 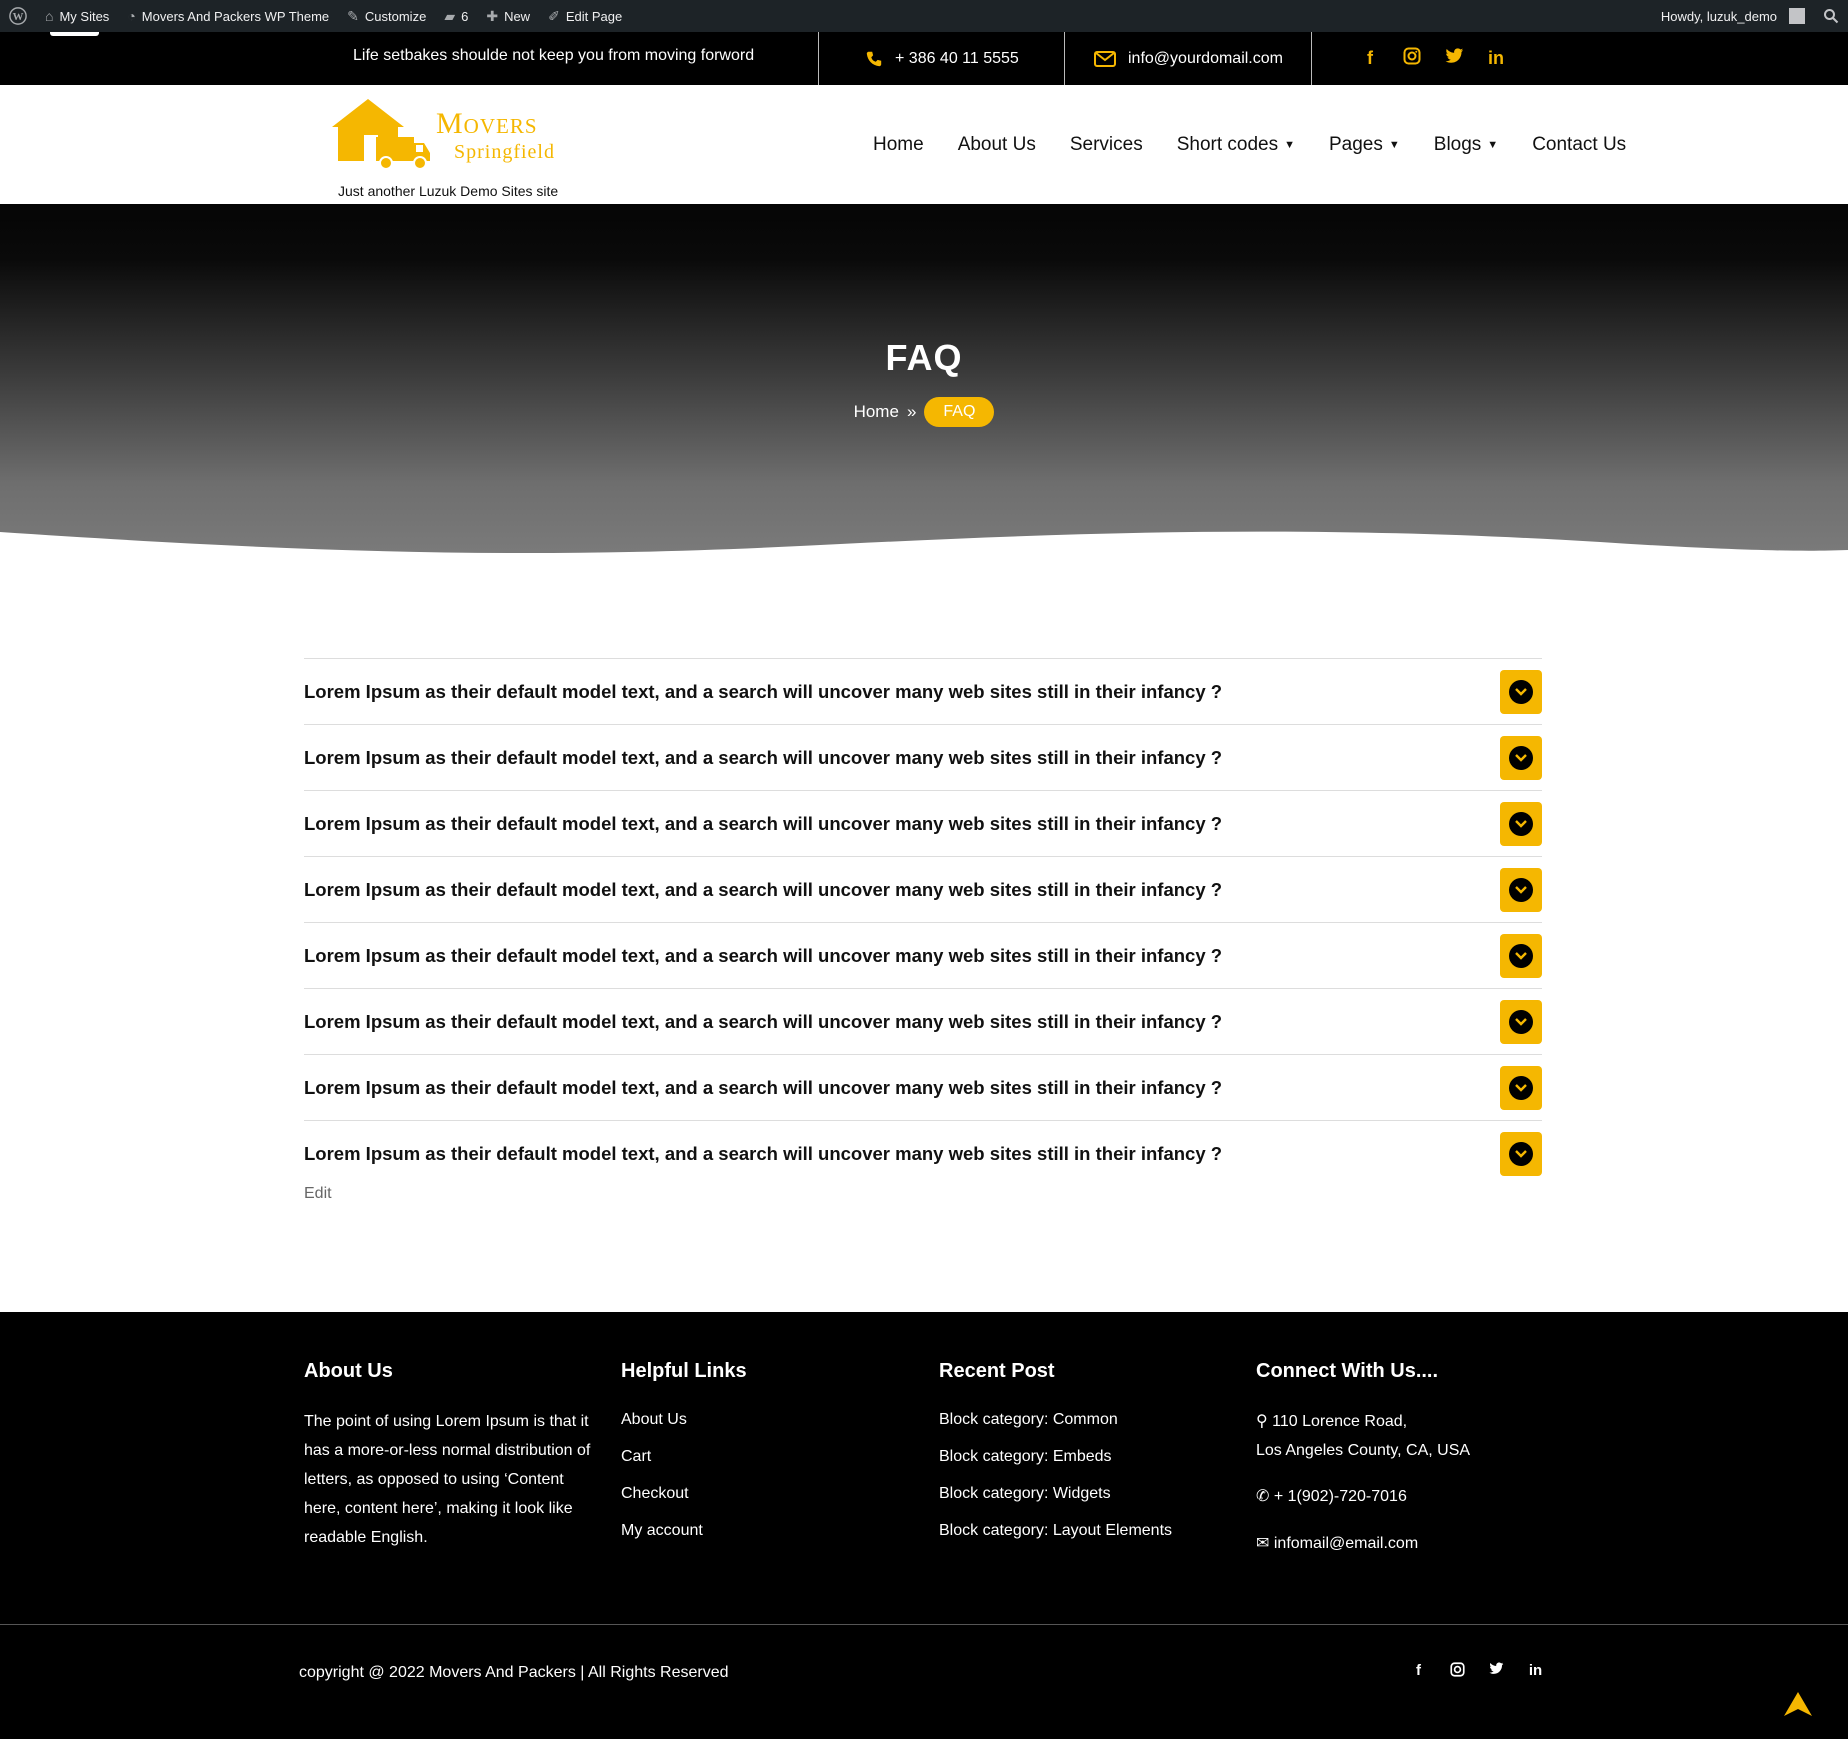 What do you see at coordinates (1089, 1531) in the screenshot?
I see `recent-post-link: Block category: Layout Elements` at bounding box center [1089, 1531].